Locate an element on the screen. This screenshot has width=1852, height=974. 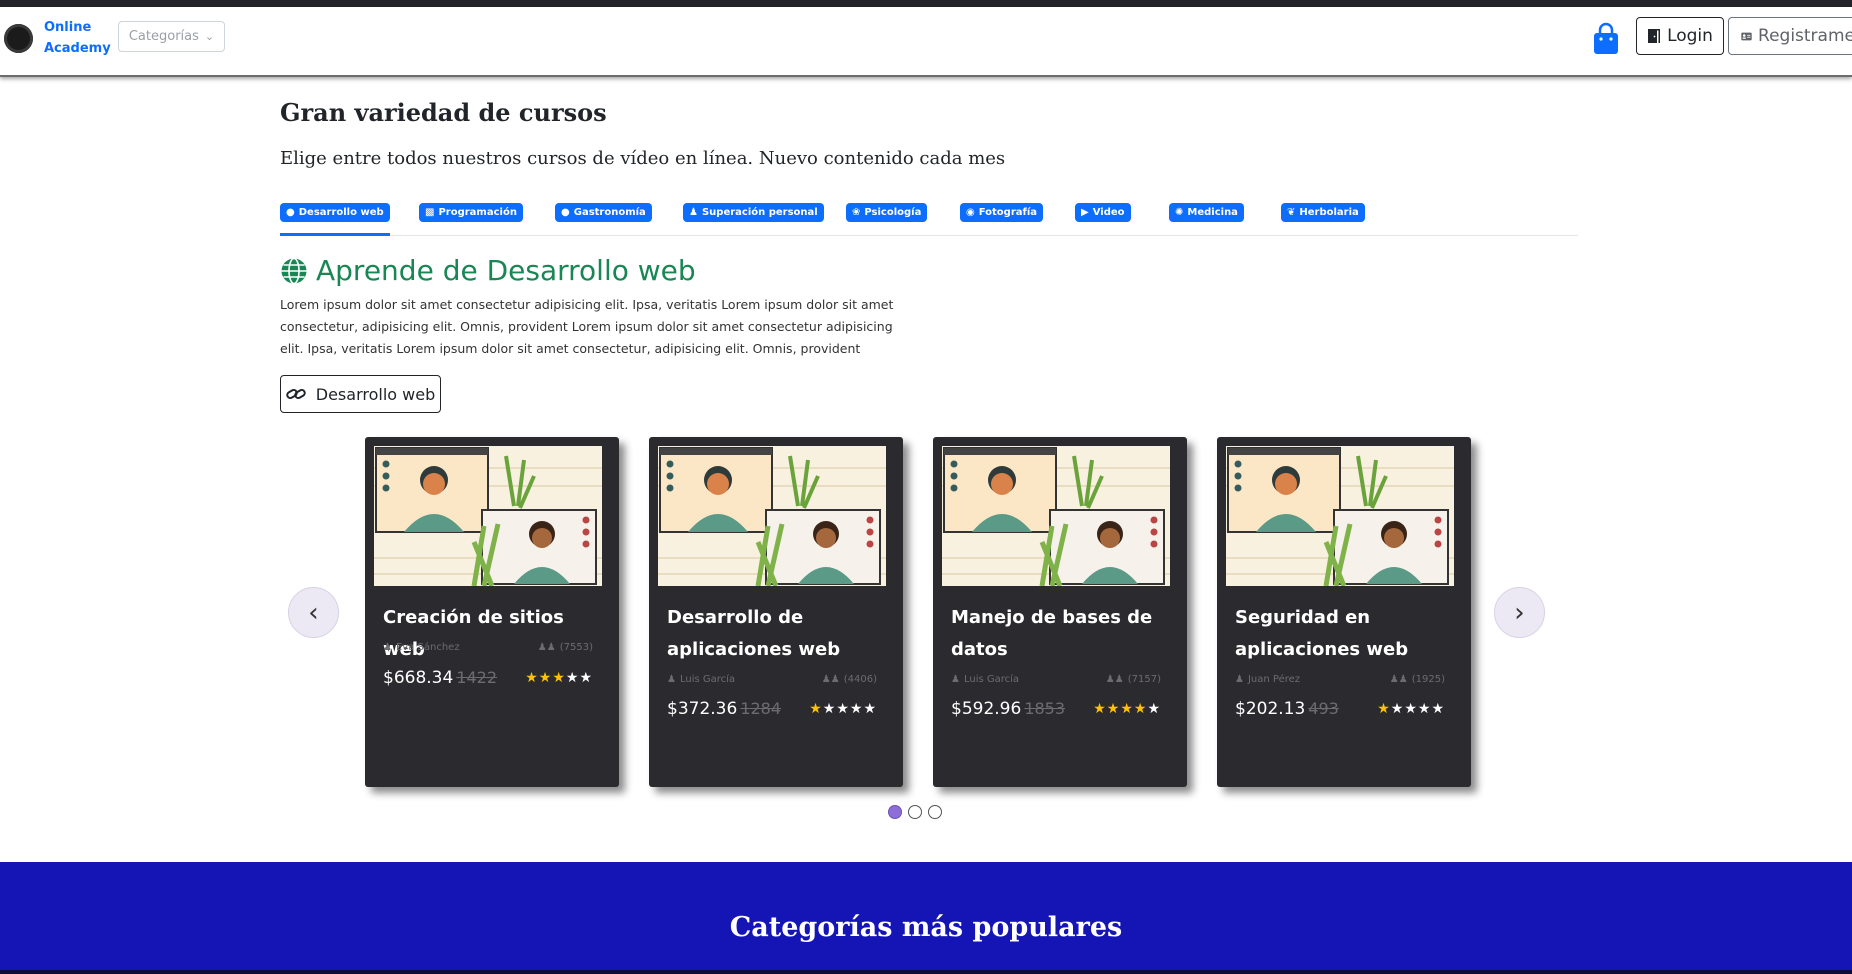
globe-icon is located at coordinates (294, 270).